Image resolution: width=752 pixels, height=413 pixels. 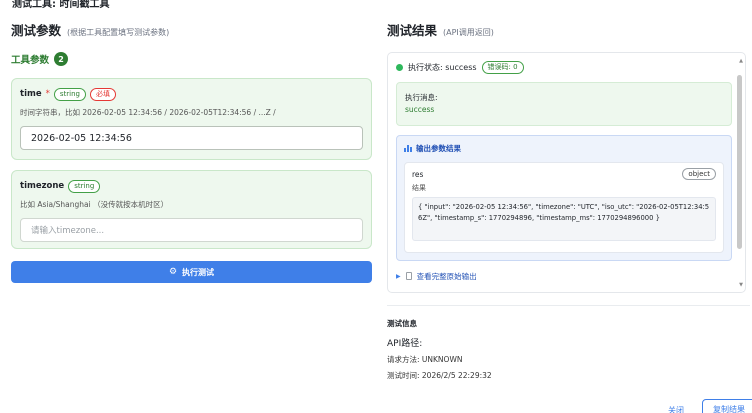 I want to click on output-param-description: 结果, so click(x=419, y=188).